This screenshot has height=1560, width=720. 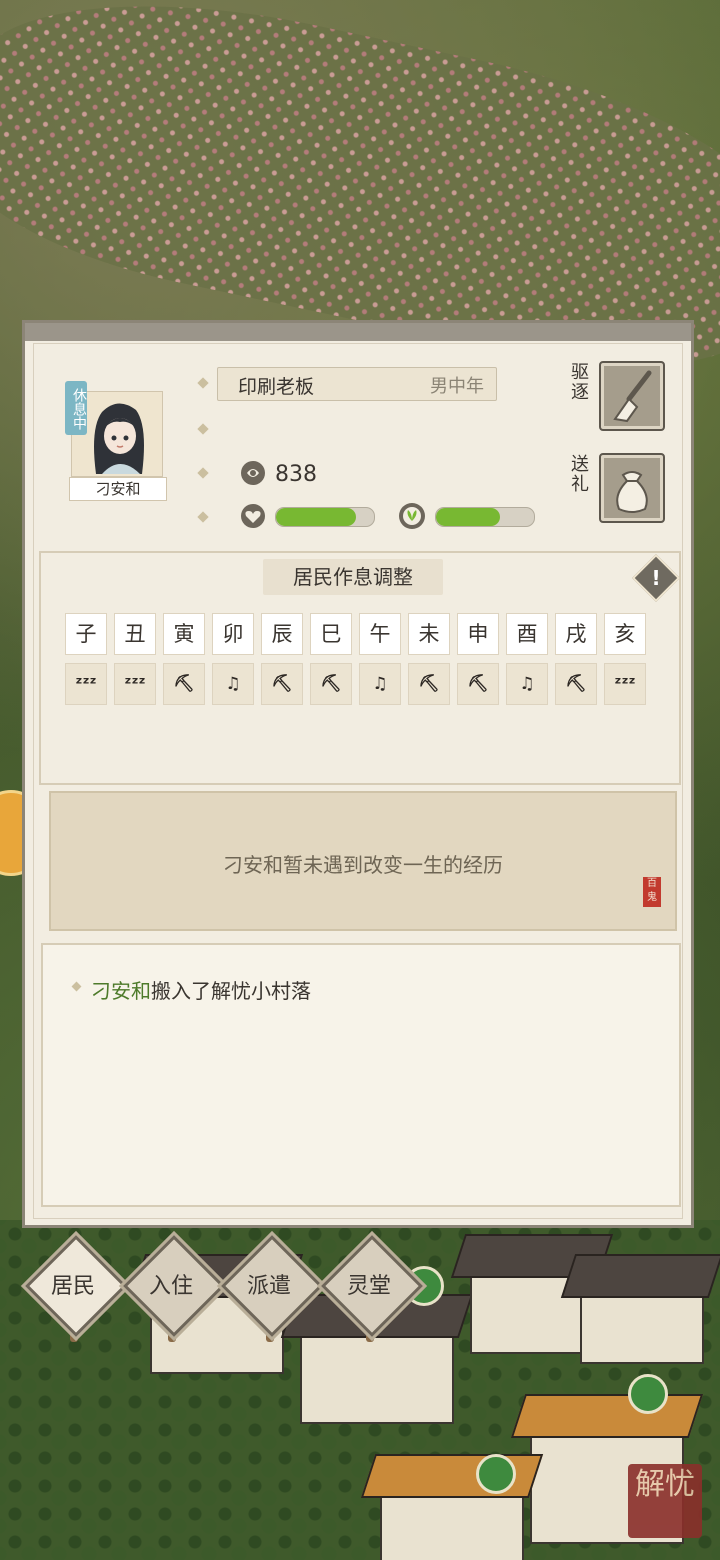 I want to click on hour-cell: 辰, so click(x=282, y=634).